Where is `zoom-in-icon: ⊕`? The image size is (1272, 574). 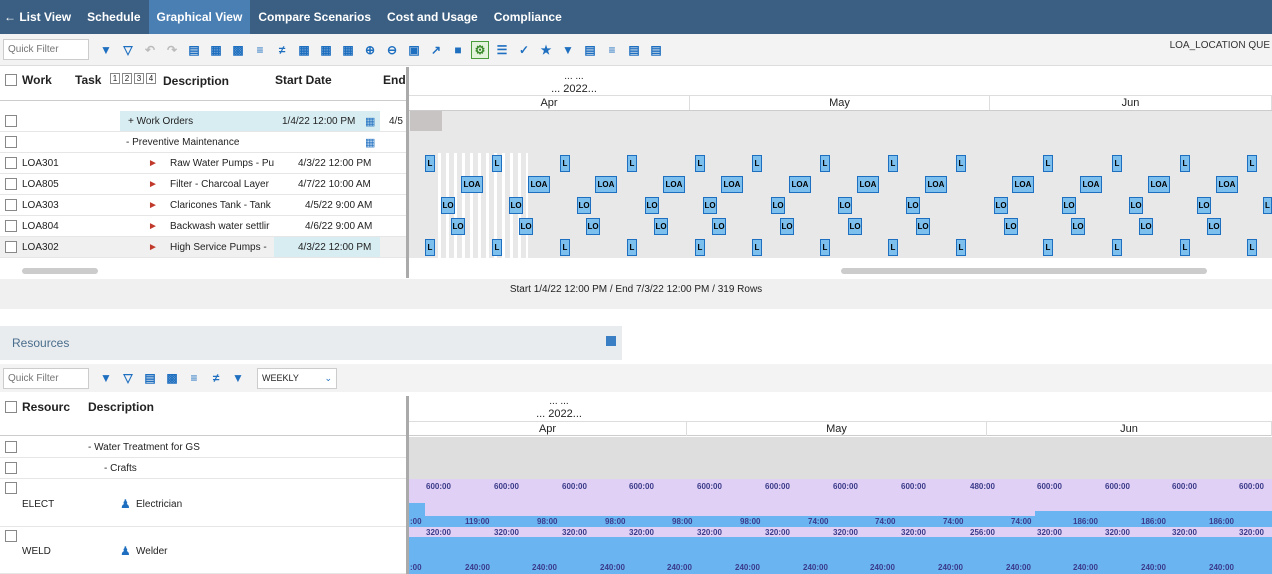 zoom-in-icon: ⊕ is located at coordinates (370, 50).